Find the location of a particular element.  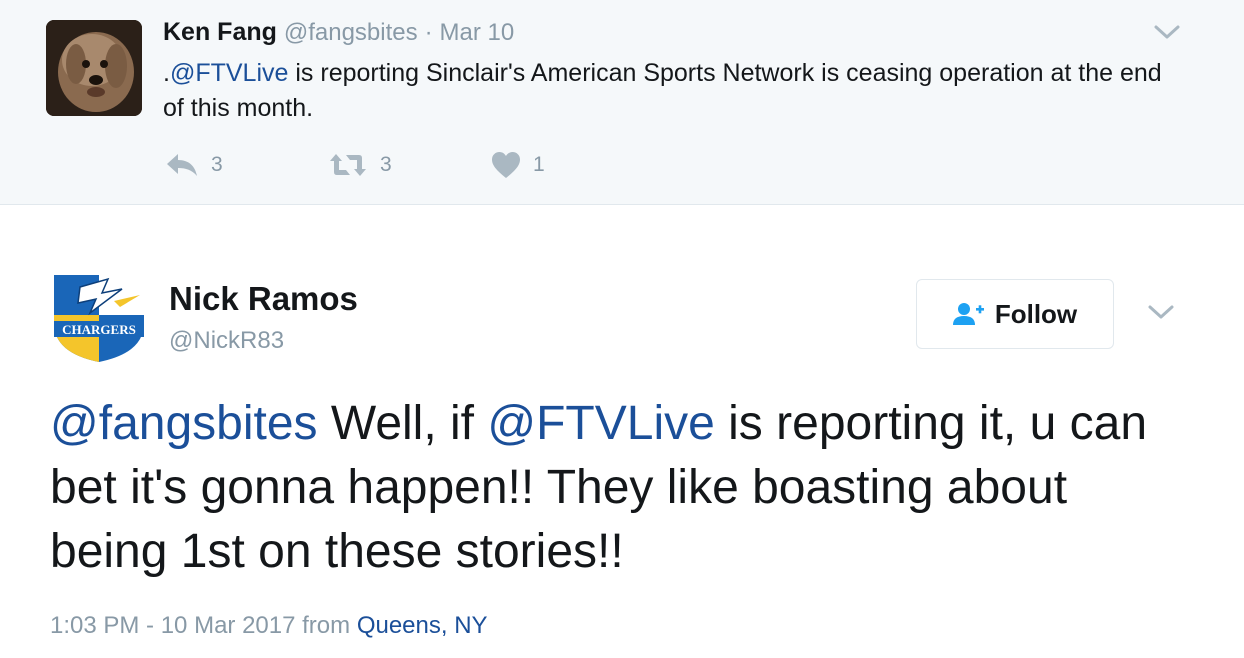

like-count: 1 is located at coordinates (539, 164).